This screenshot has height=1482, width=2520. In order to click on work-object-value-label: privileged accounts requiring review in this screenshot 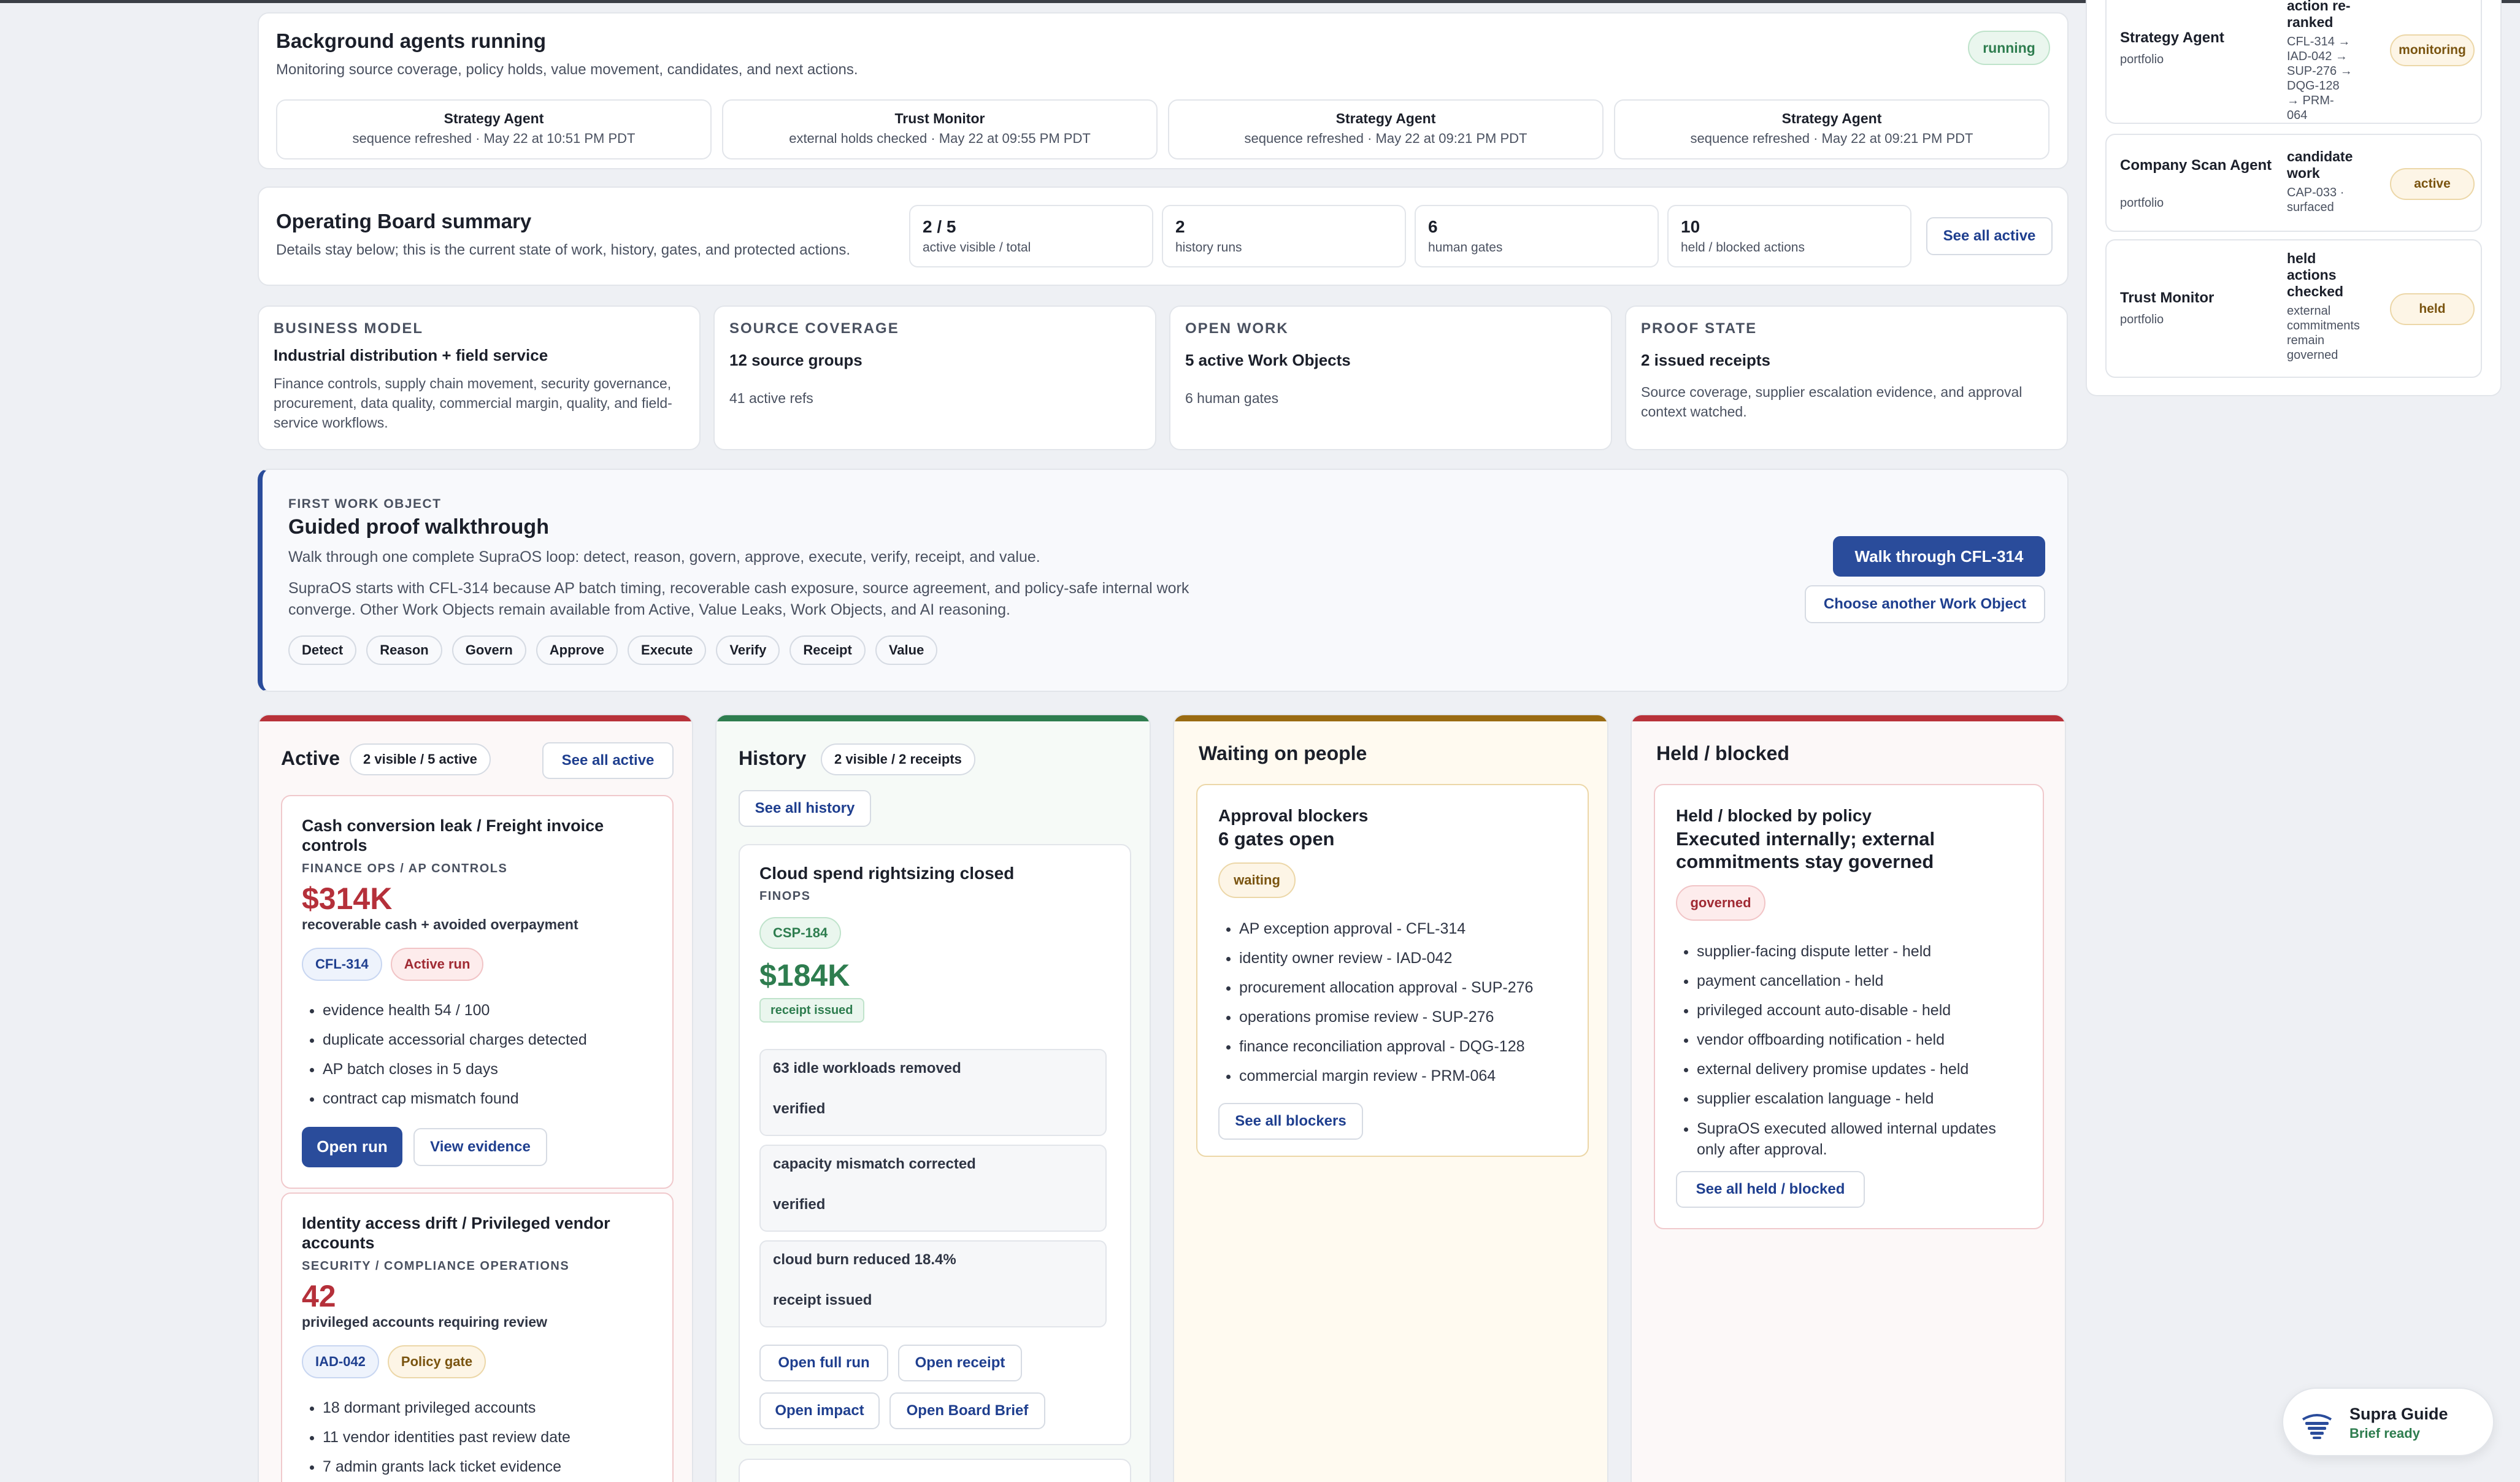, I will do `click(425, 1321)`.